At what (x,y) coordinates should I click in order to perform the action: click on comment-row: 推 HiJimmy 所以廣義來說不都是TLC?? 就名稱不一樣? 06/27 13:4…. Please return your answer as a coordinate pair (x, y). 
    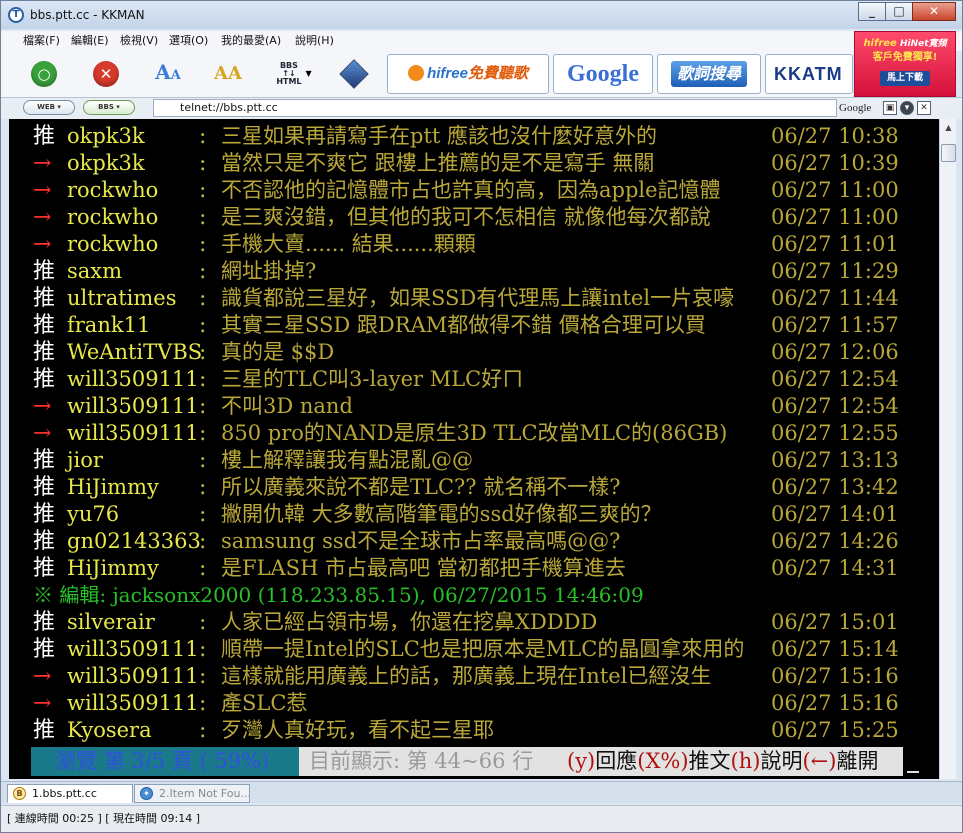
    Looking at the image, I should click on (474, 487).